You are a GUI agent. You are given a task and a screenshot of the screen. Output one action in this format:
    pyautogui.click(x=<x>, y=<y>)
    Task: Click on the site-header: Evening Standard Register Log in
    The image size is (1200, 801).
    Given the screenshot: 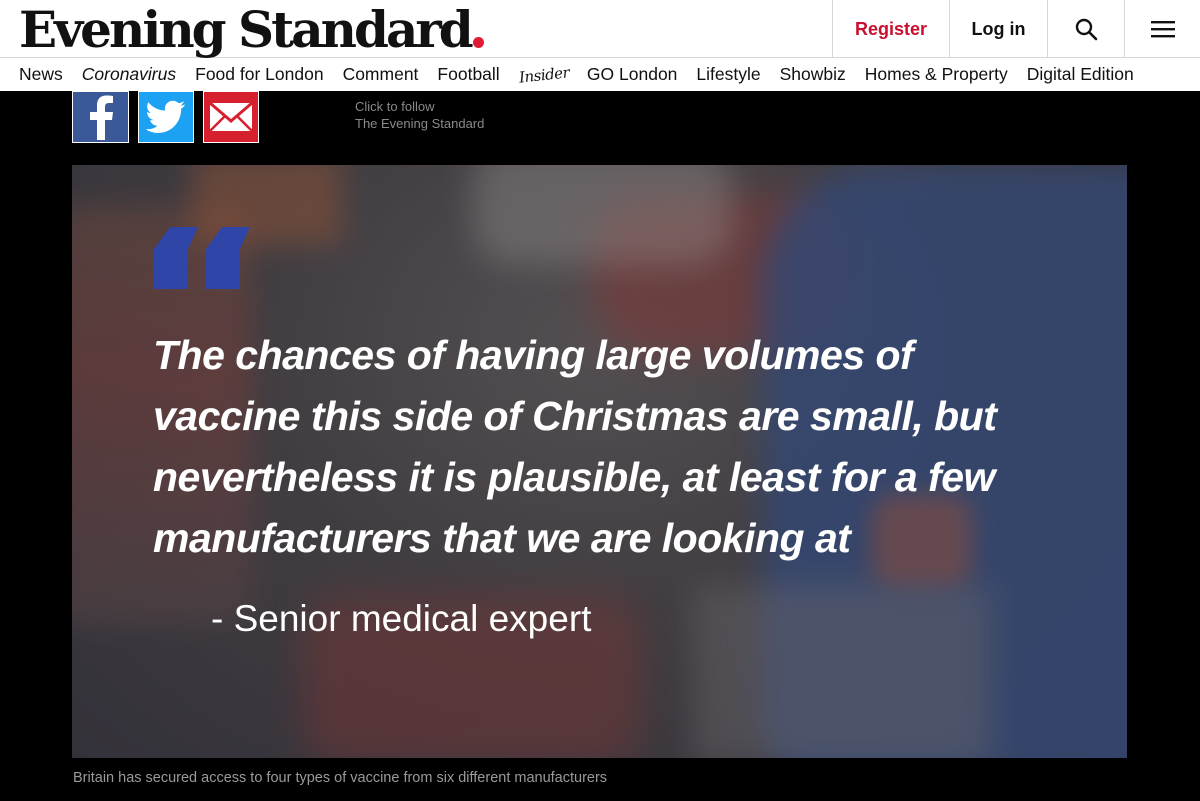 What is the action you would take?
    pyautogui.click(x=600, y=29)
    